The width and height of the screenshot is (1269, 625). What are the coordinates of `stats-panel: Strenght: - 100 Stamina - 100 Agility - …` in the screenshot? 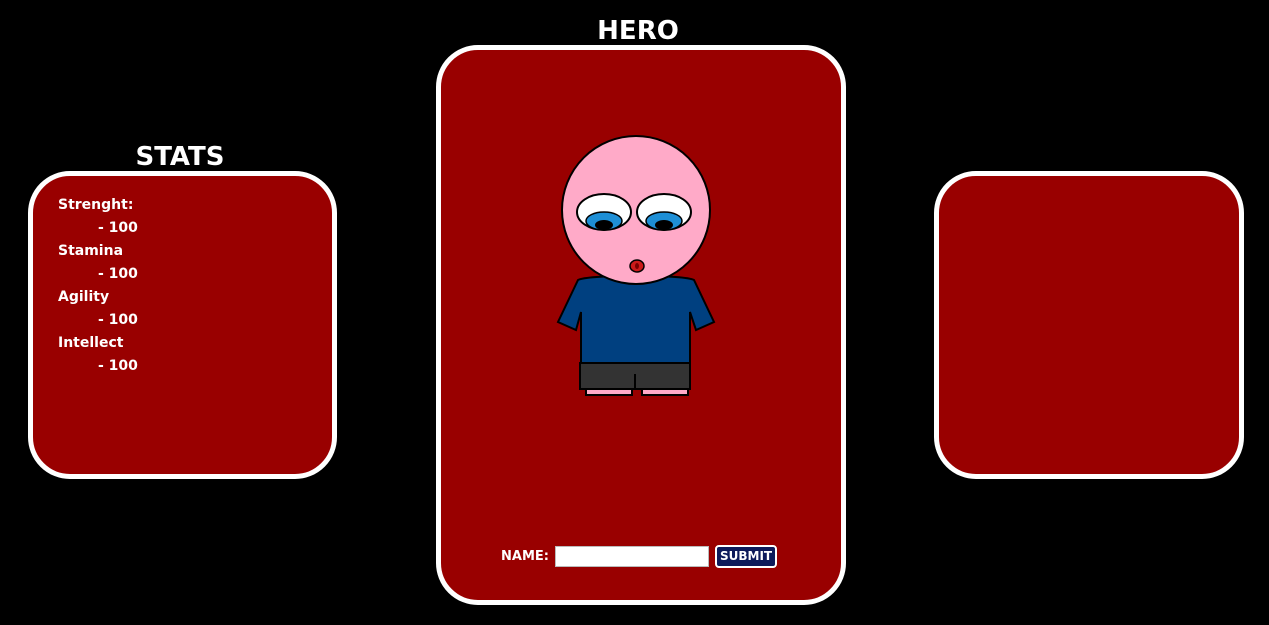 It's located at (182, 325).